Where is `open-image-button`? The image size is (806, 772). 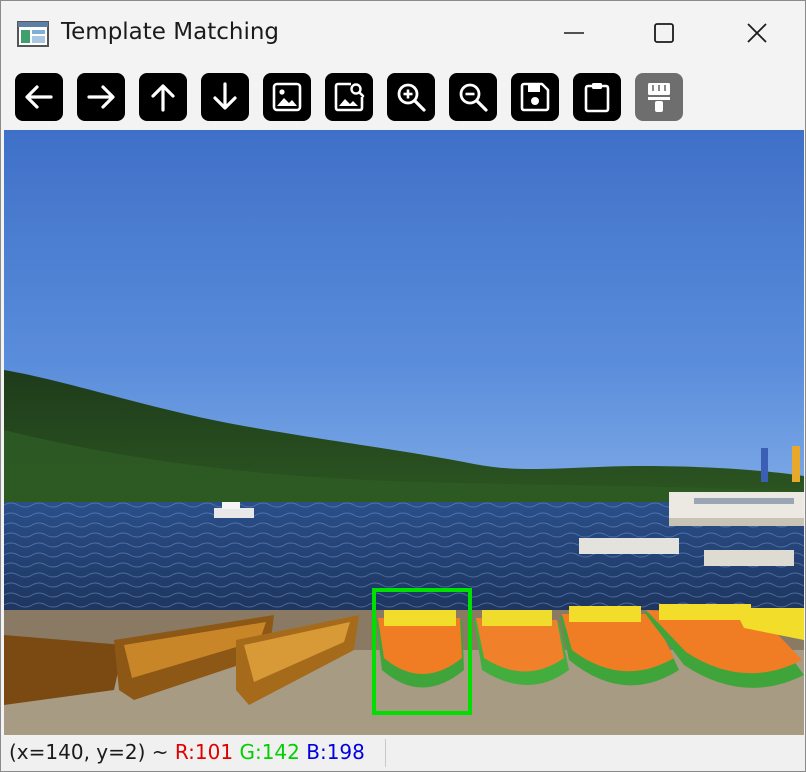 open-image-button is located at coordinates (287, 97).